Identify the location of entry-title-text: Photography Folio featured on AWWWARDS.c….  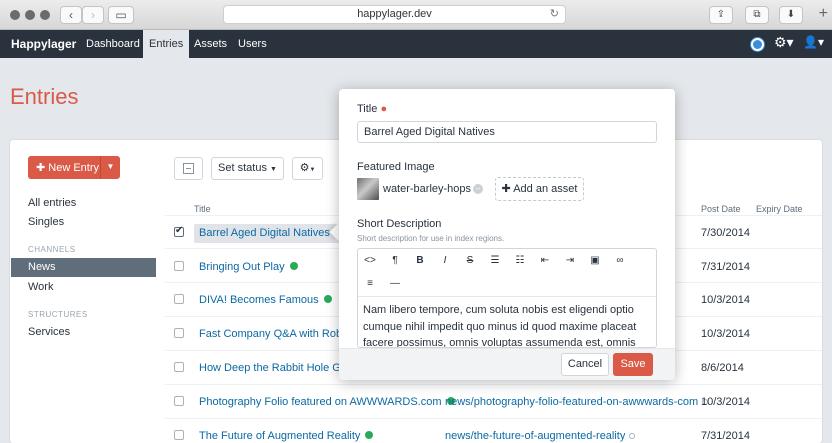
(320, 402).